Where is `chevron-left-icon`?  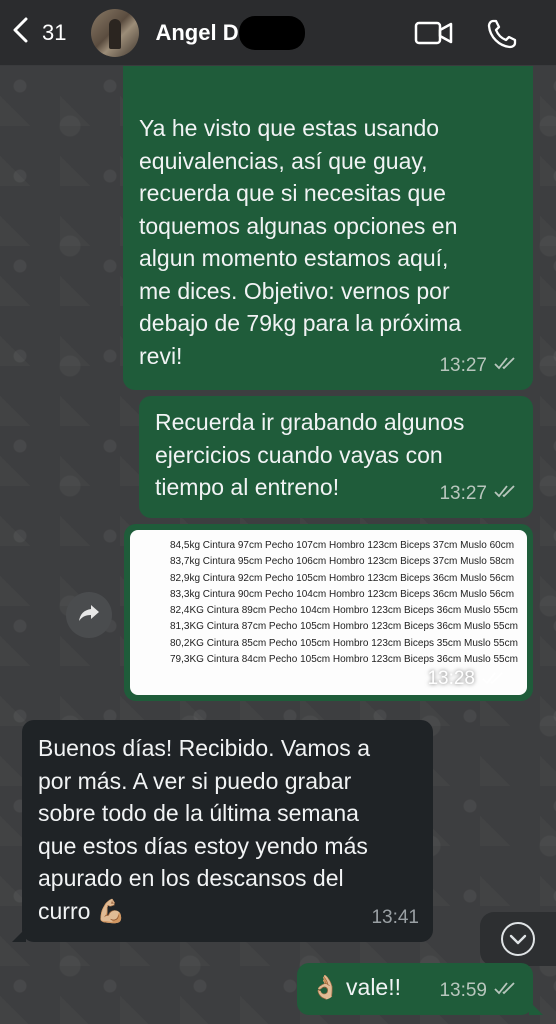 chevron-left-icon is located at coordinates (21, 32).